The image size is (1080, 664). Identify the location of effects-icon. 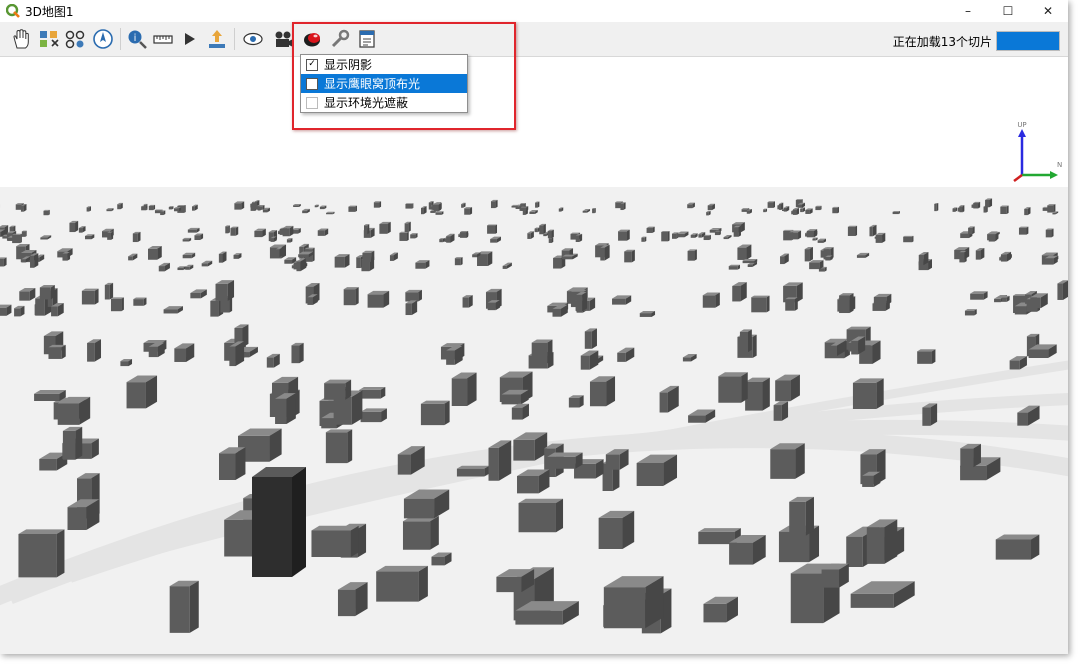
(312, 39).